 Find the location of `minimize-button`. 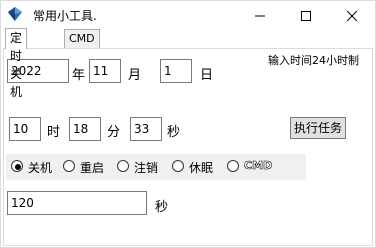

minimize-button is located at coordinates (260, 15).